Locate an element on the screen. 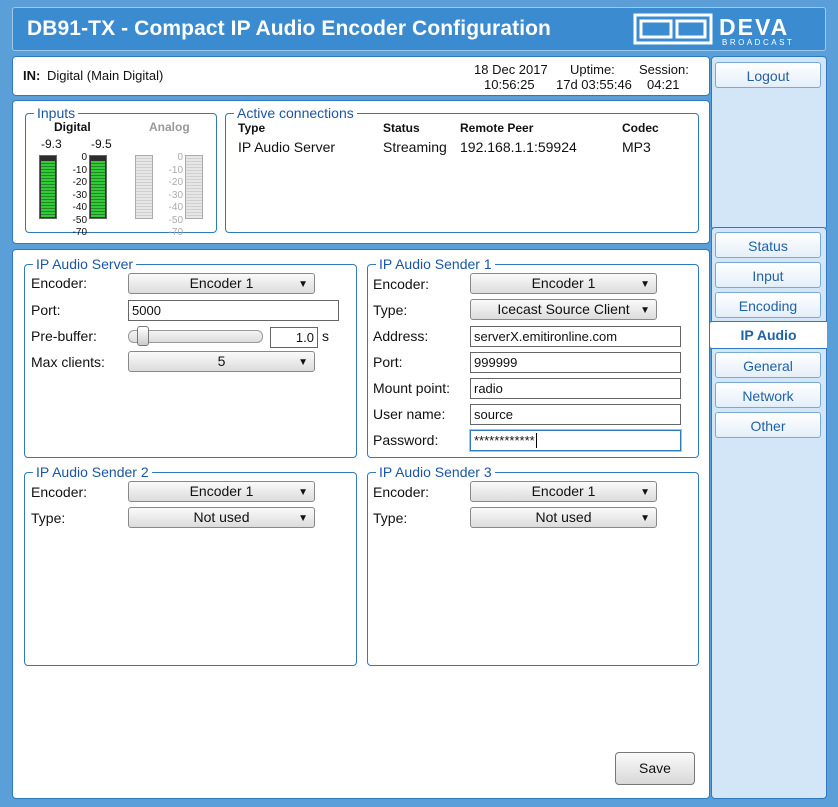 The image size is (838, 807). sender1-port-label: Port: is located at coordinates (388, 362).